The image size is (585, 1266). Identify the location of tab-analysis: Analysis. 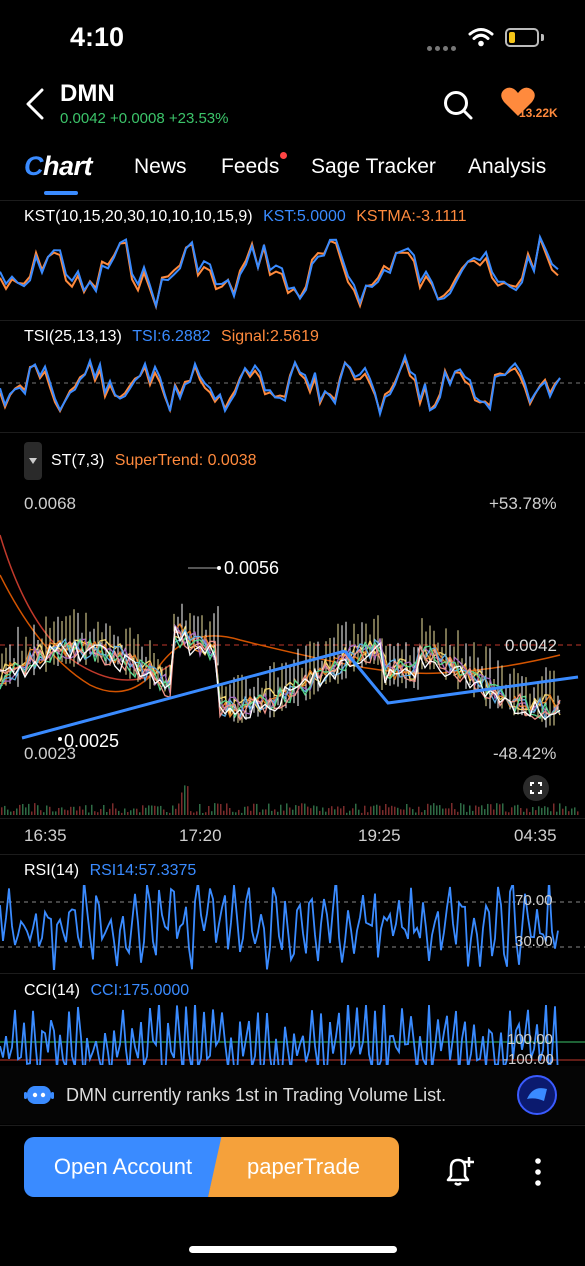
(507, 167).